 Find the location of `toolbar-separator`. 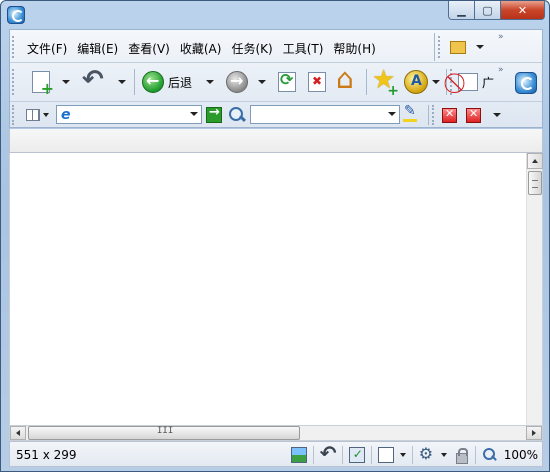

toolbar-separator is located at coordinates (366, 82).